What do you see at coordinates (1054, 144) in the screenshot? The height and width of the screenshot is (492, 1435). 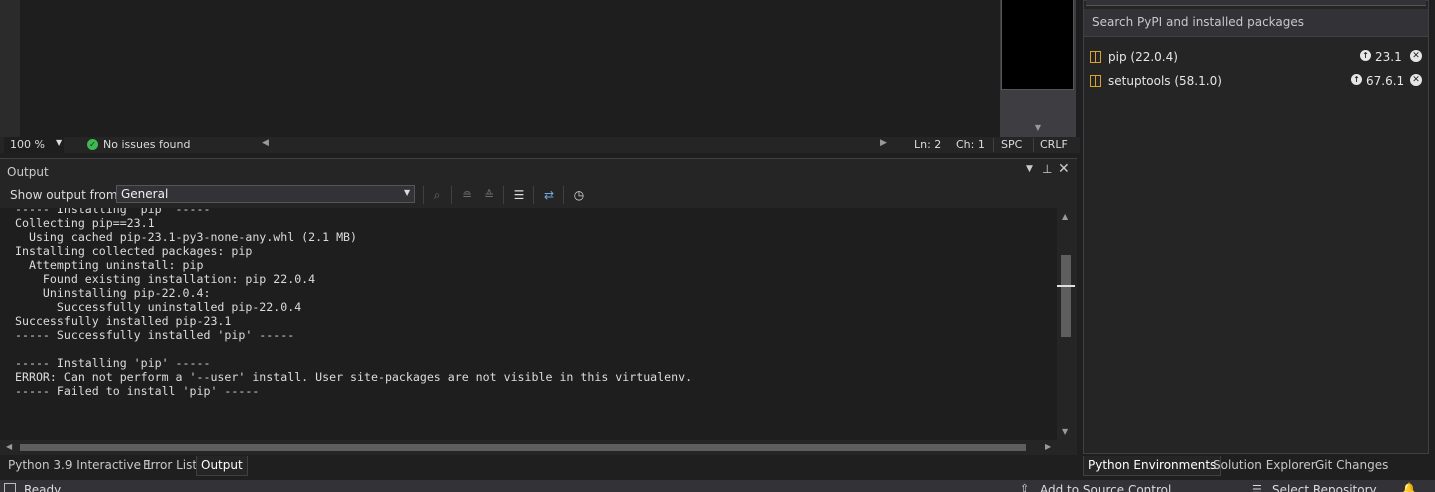 I see `line-ending: CRLF` at bounding box center [1054, 144].